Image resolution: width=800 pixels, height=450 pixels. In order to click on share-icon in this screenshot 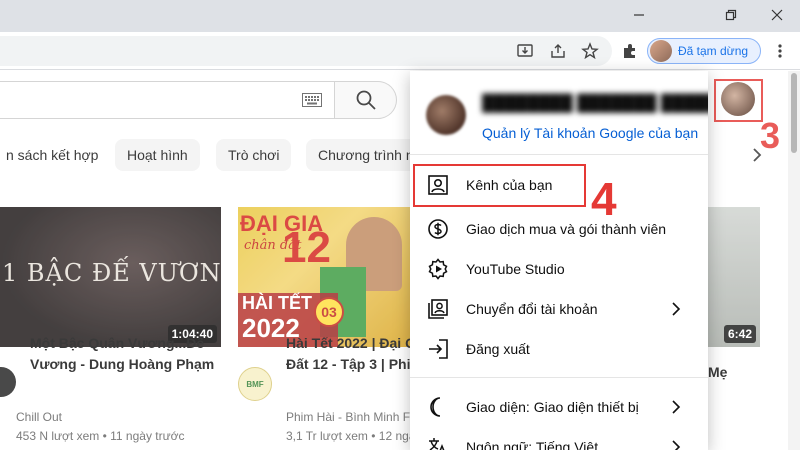, I will do `click(558, 51)`.